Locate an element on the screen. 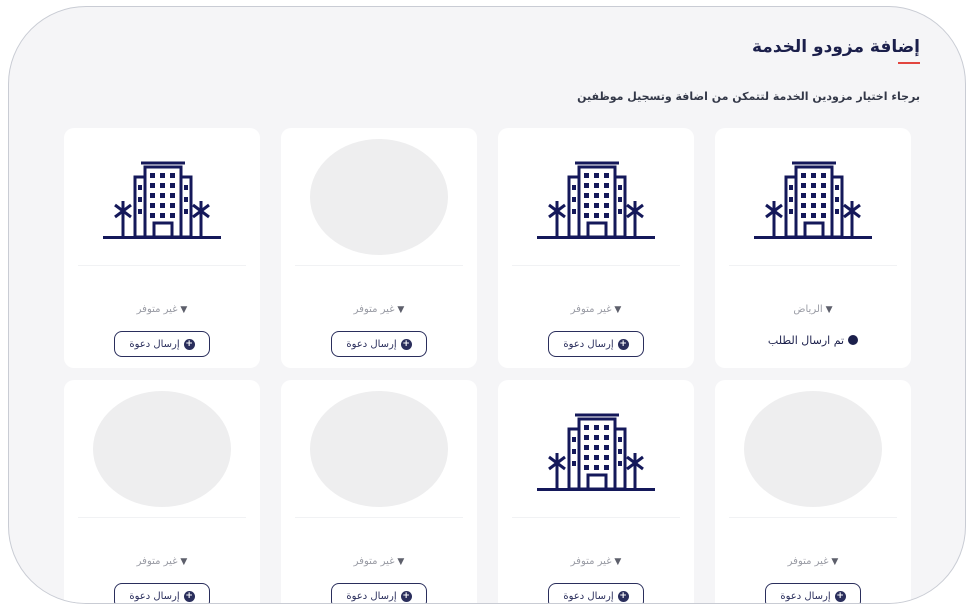 Image resolution: width=969 pixels, height=607 pixels. provider-city: الرياض is located at coordinates (808, 309).